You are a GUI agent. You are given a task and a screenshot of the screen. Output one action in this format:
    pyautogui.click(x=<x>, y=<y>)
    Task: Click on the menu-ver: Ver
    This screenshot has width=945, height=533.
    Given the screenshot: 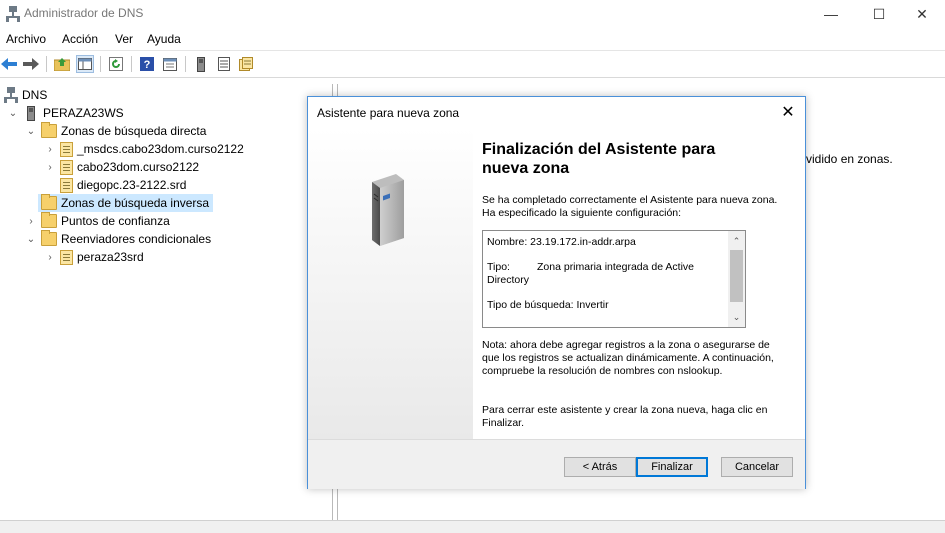 What is the action you would take?
    pyautogui.click(x=124, y=39)
    